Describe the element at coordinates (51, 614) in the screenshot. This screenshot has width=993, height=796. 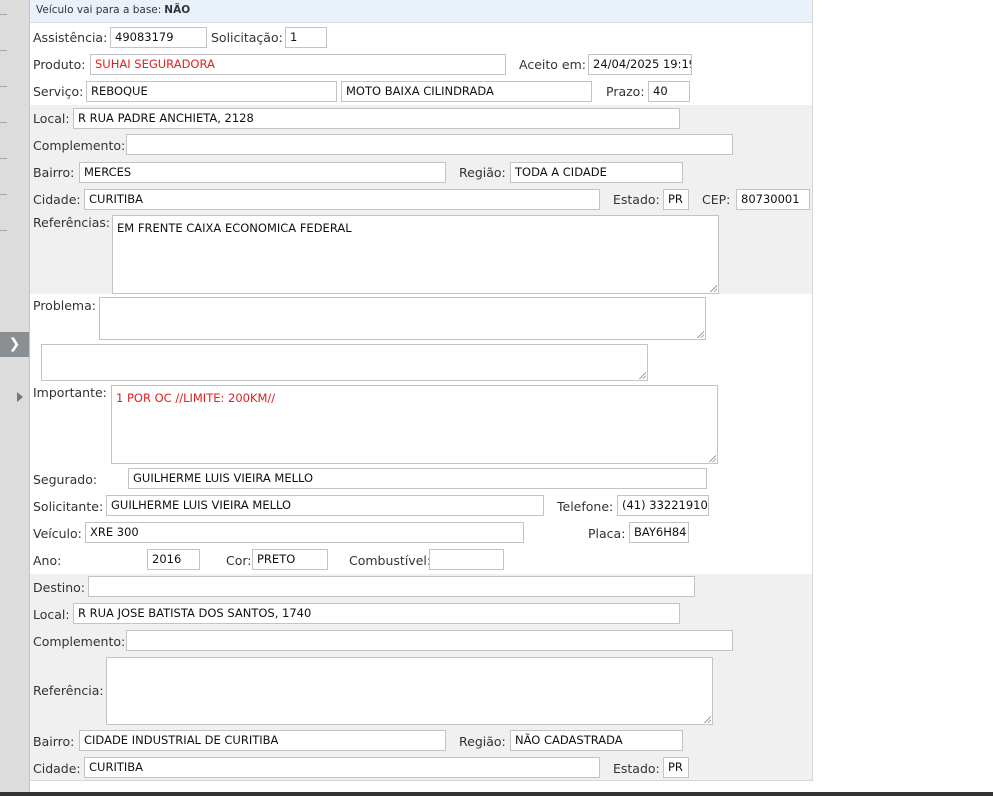
I see `dest-local-label: Local:` at that location.